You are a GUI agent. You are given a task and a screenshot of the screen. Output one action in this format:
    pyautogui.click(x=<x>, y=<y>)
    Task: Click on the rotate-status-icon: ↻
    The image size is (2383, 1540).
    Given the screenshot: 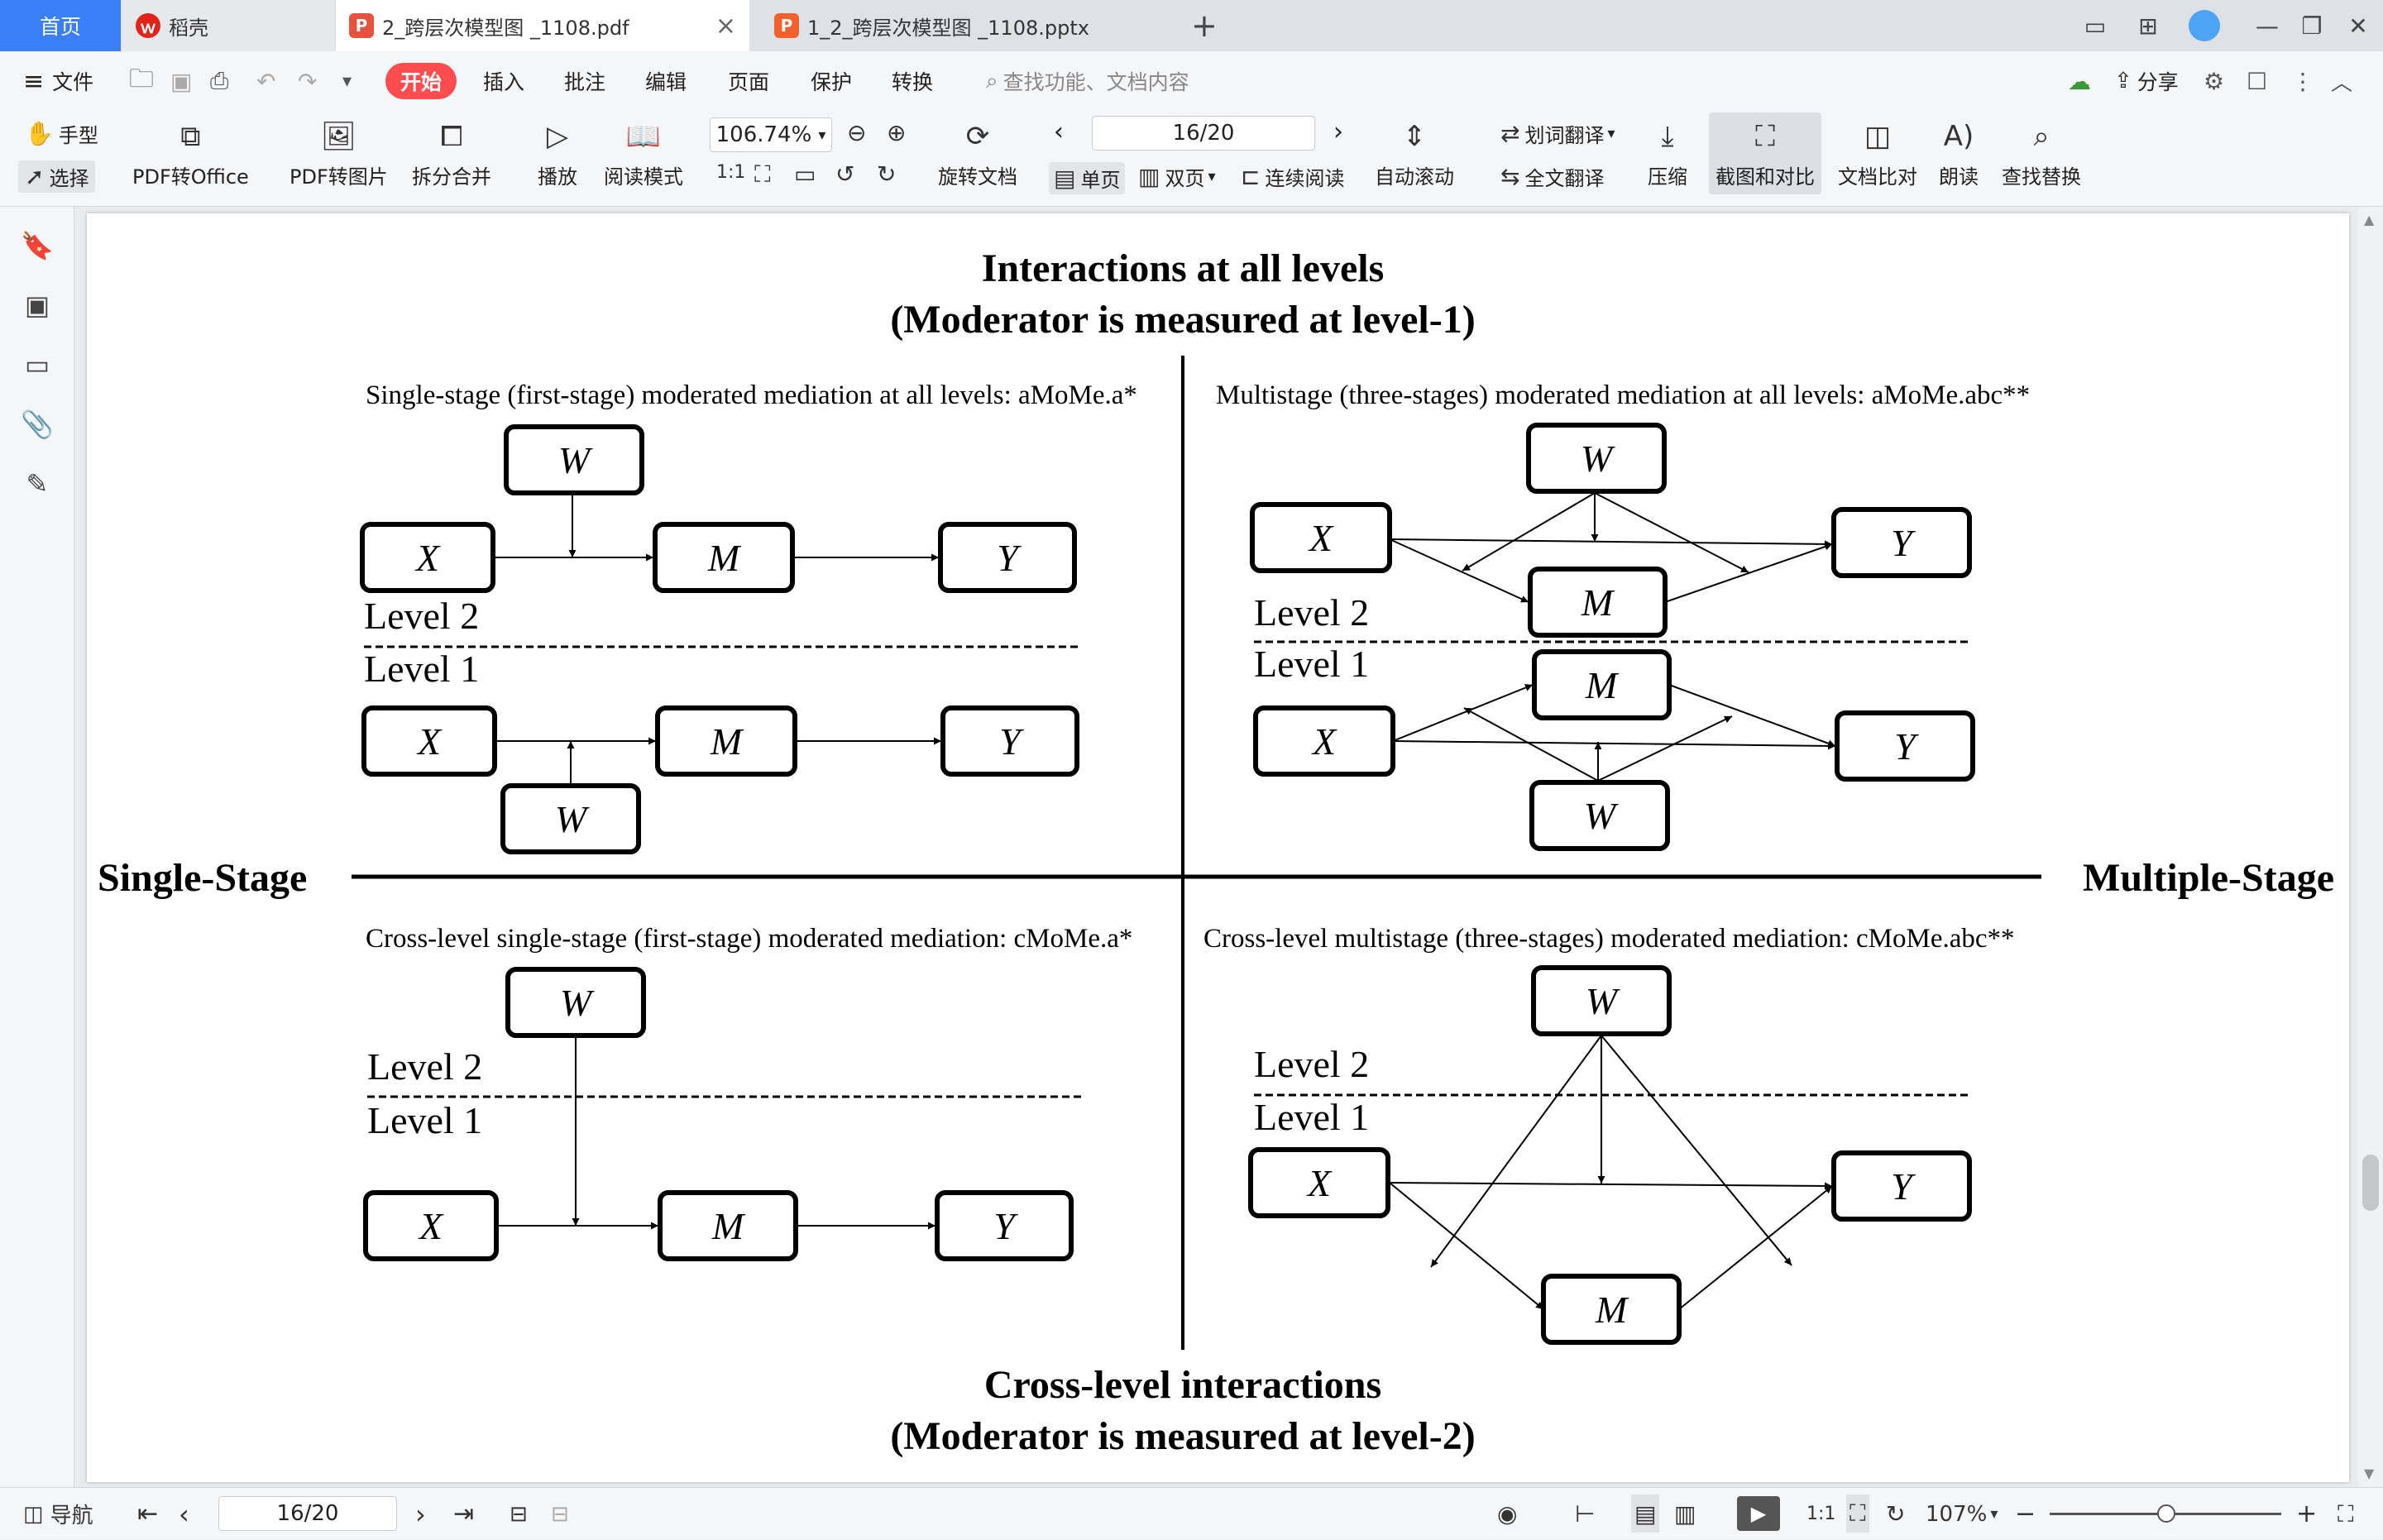 What is the action you would take?
    pyautogui.click(x=1895, y=1514)
    